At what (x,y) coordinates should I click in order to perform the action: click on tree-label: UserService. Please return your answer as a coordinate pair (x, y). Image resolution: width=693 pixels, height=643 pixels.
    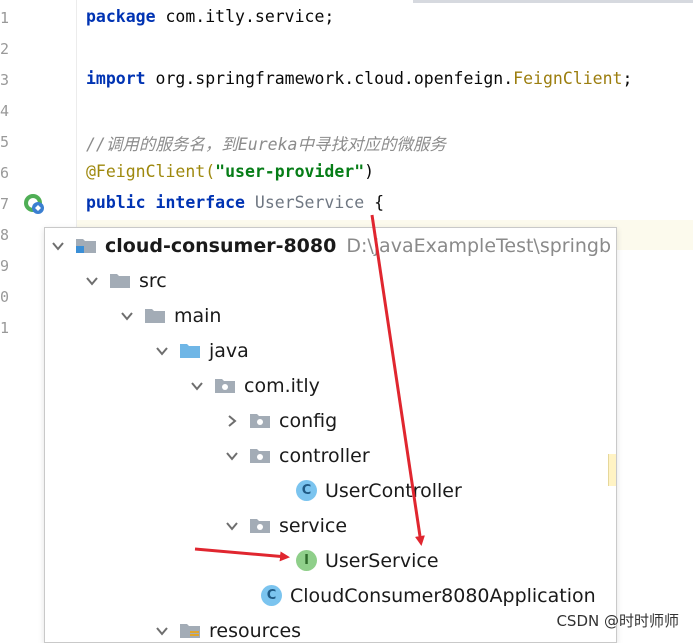
    Looking at the image, I should click on (382, 560).